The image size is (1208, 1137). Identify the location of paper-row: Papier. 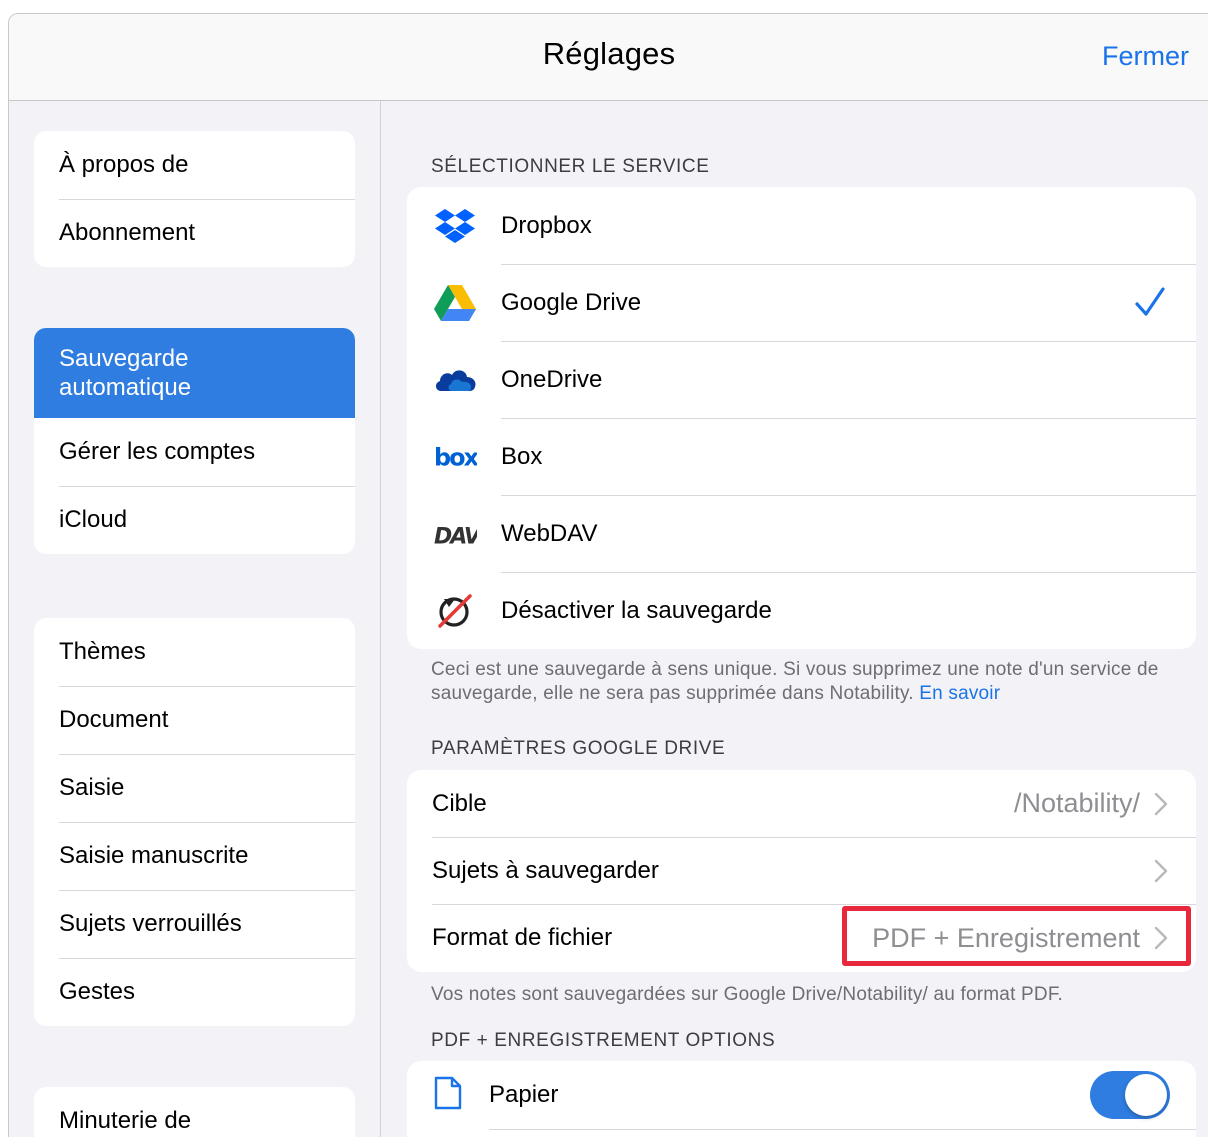
(801, 1095).